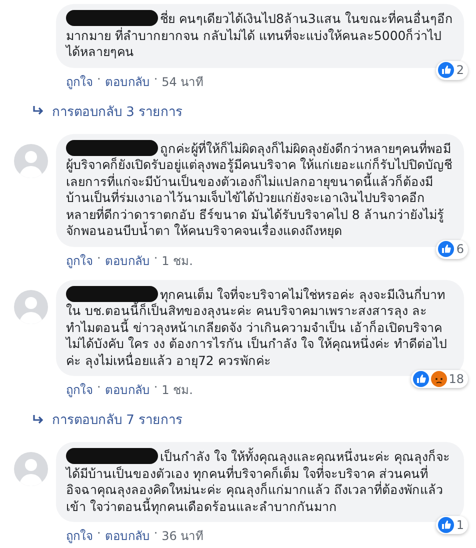 The width and height of the screenshot is (476, 548). I want to click on reaction-badge: 18, so click(439, 379).